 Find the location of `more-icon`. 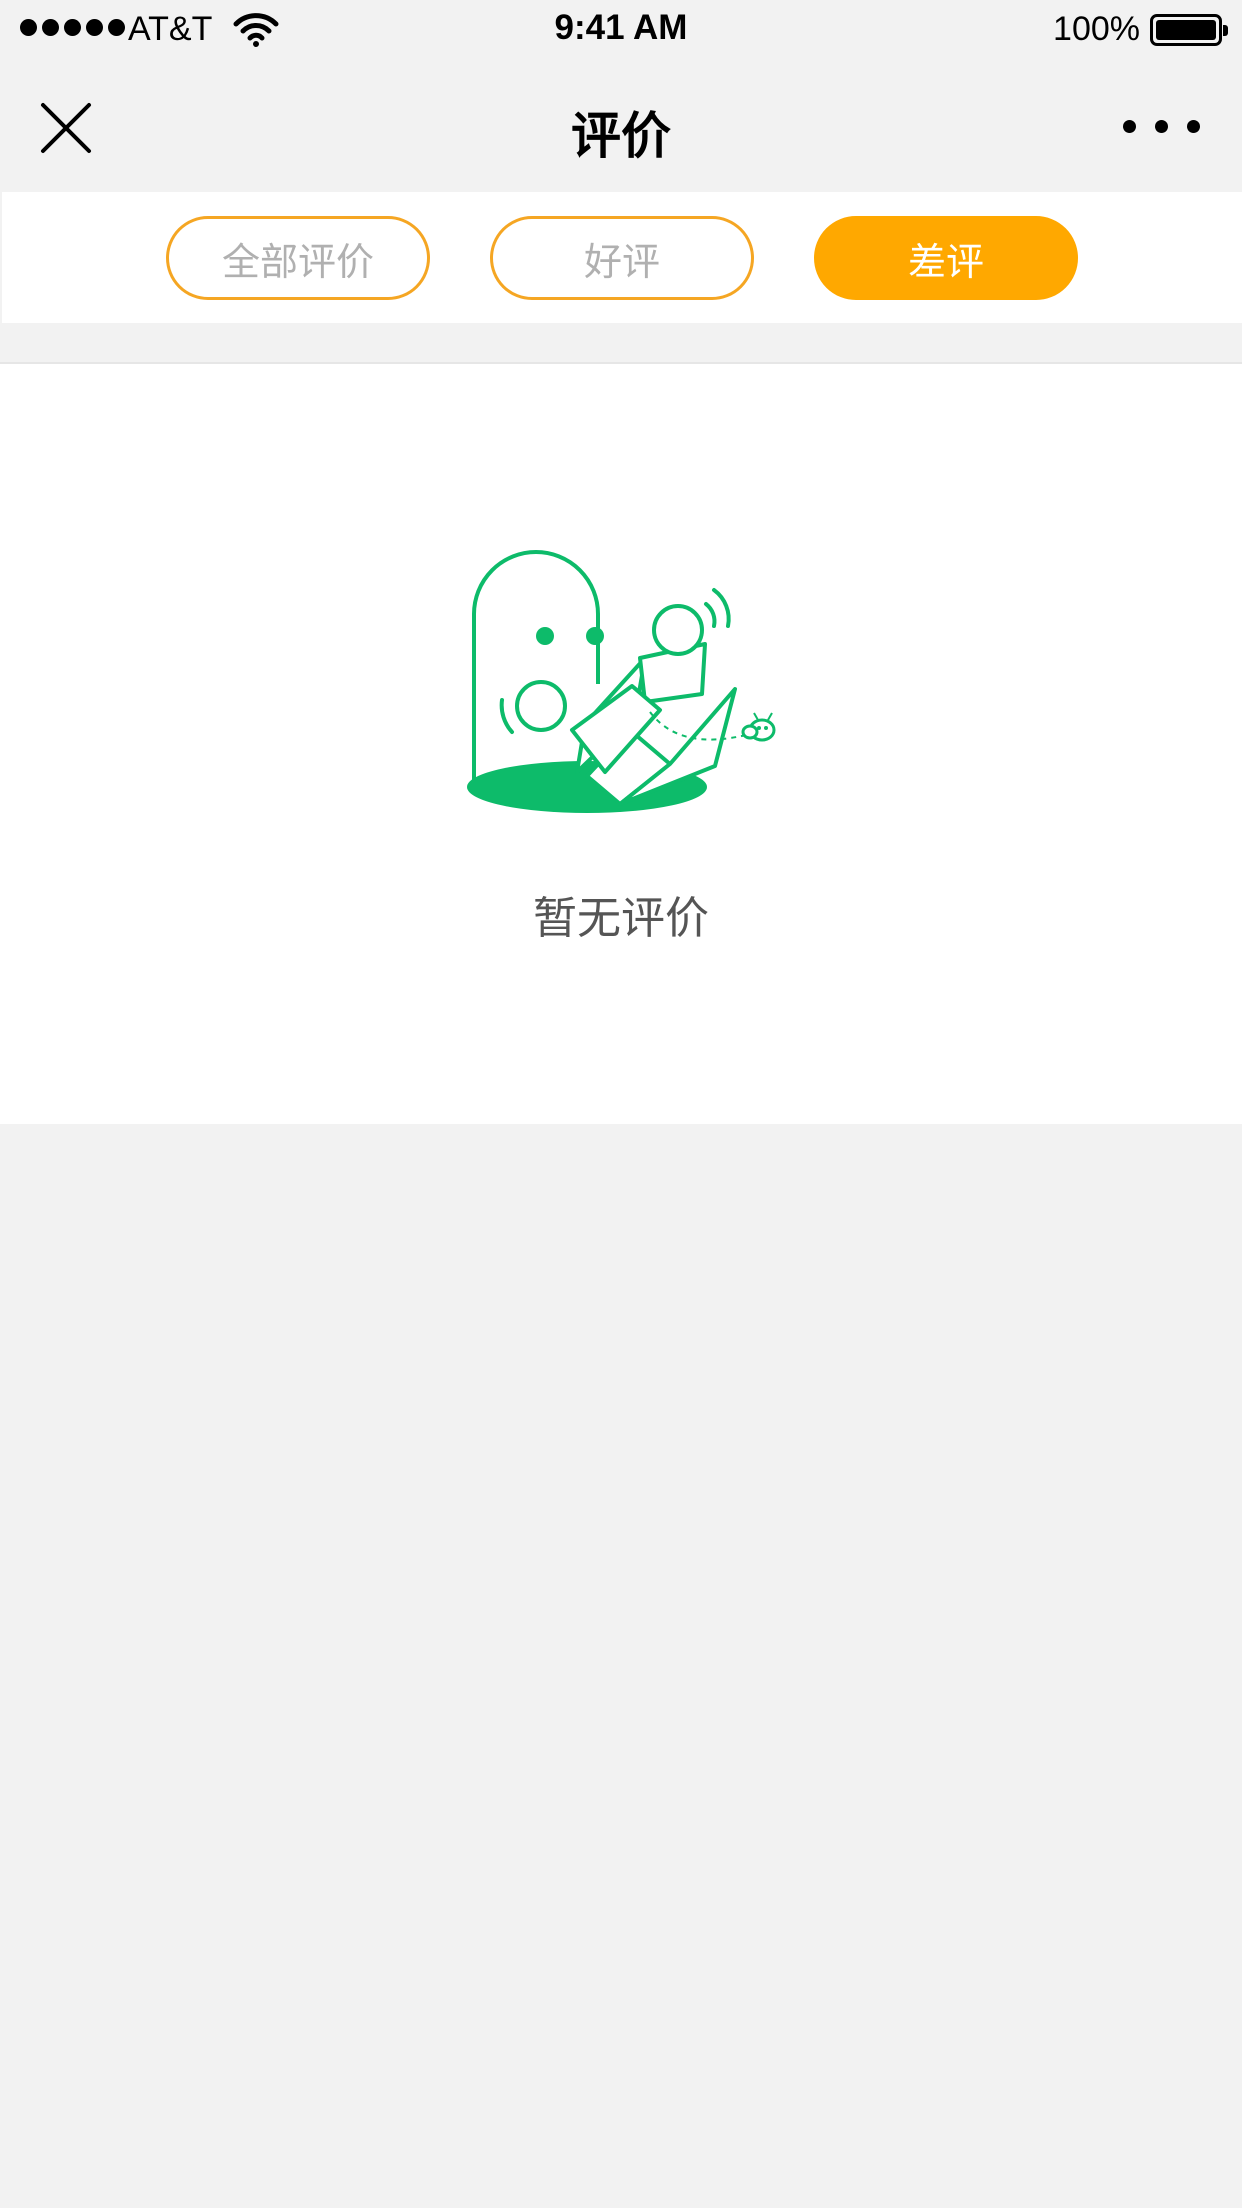

more-icon is located at coordinates (1129, 126).